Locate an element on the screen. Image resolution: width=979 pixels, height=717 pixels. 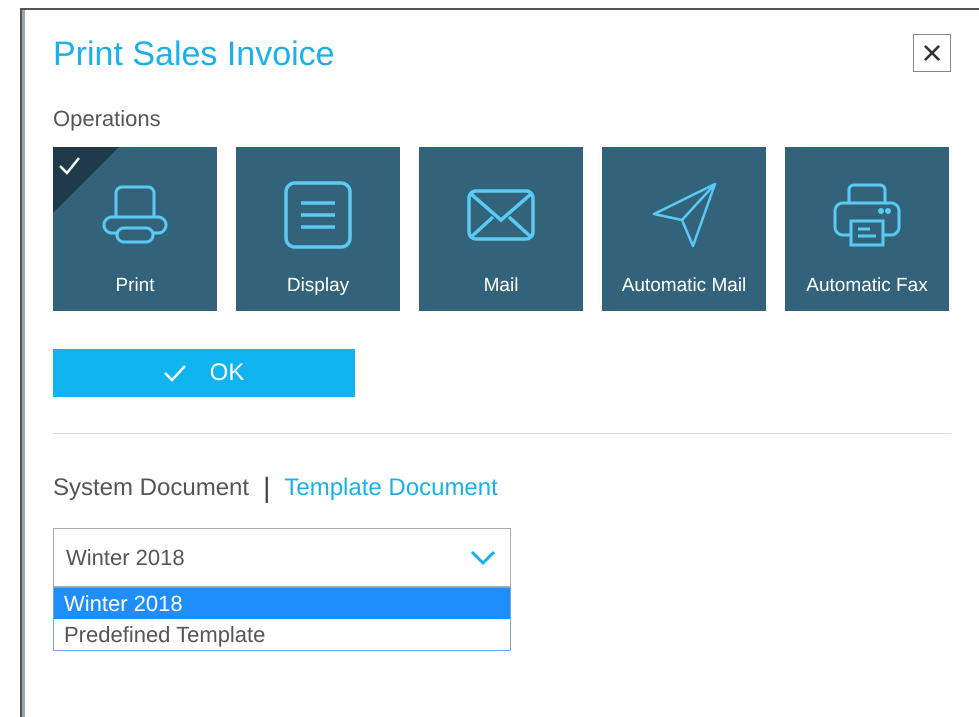
document-tab: System Document is located at coordinates (151, 488).